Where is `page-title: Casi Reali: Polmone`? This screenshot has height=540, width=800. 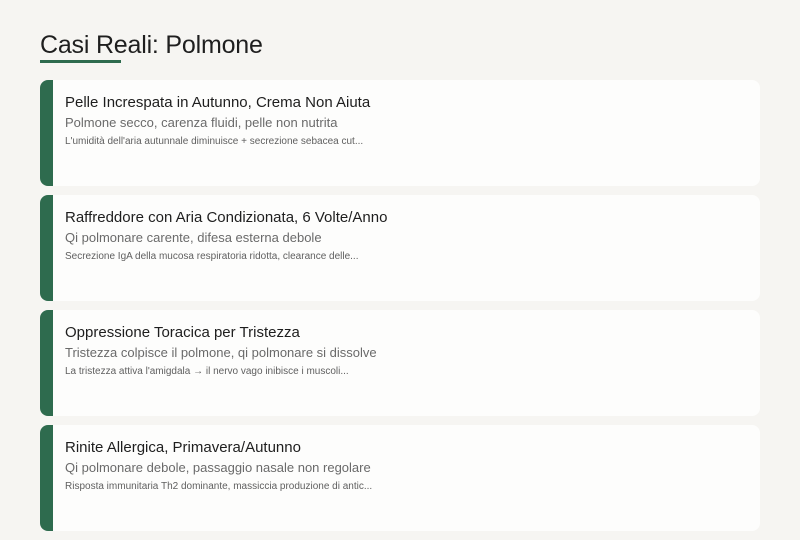 page-title: Casi Reali: Polmone is located at coordinates (151, 45).